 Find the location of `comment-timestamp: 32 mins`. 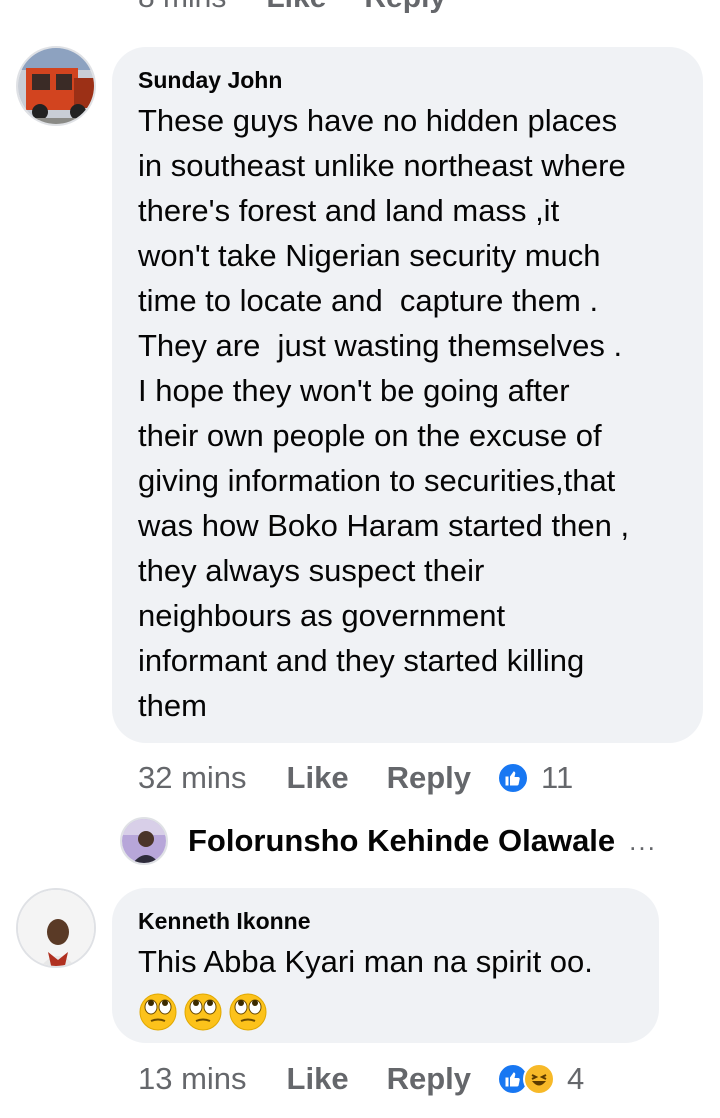

comment-timestamp: 32 mins is located at coordinates (192, 777).